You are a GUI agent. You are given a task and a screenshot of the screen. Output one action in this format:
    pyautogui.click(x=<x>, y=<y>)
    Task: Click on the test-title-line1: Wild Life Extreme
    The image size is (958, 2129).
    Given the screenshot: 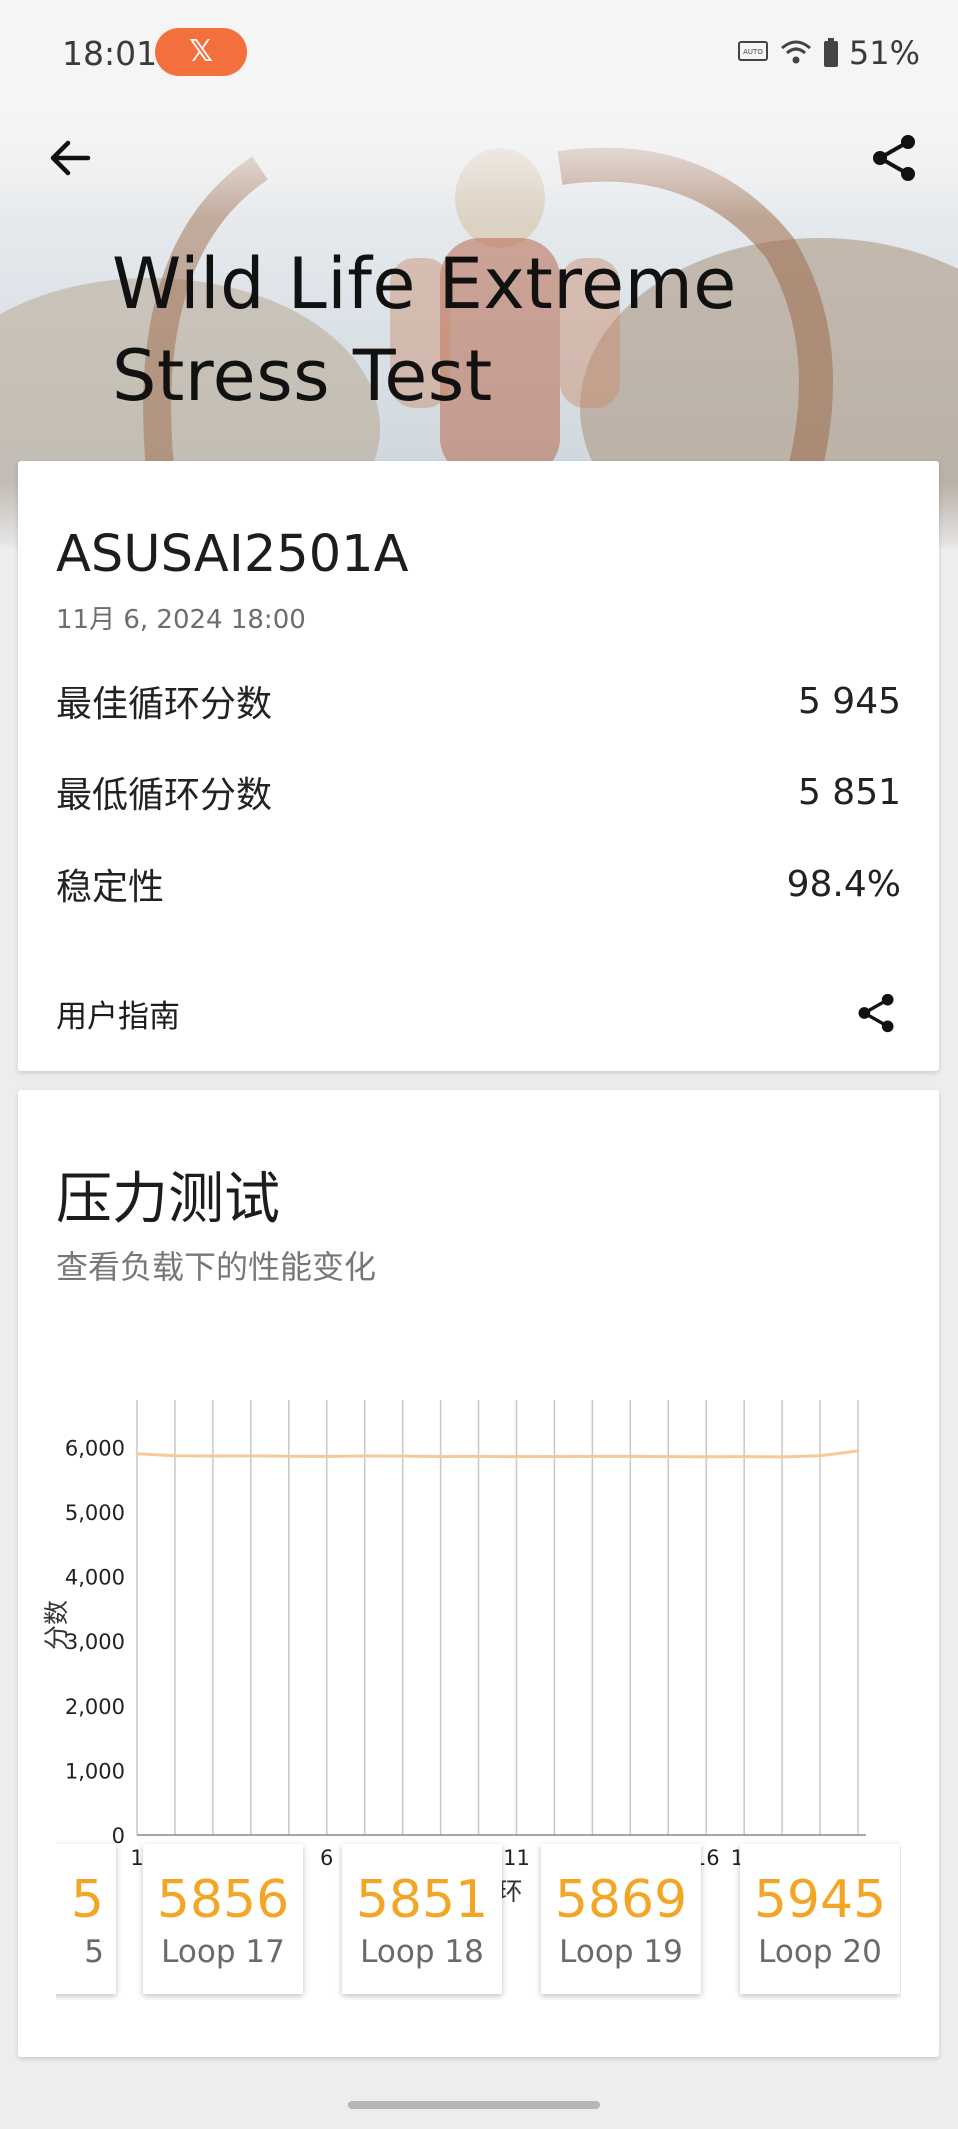 What is the action you would take?
    pyautogui.click(x=424, y=284)
    